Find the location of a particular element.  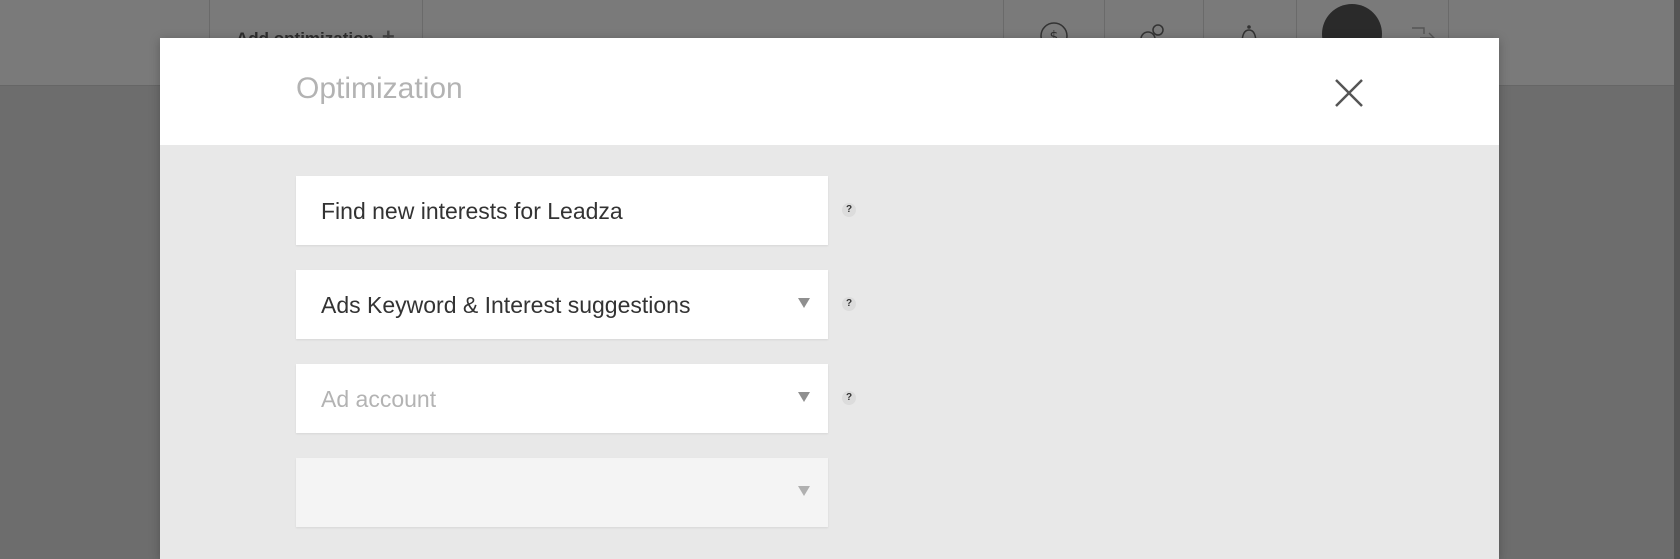

modal-title: Optimization is located at coordinates (379, 88).